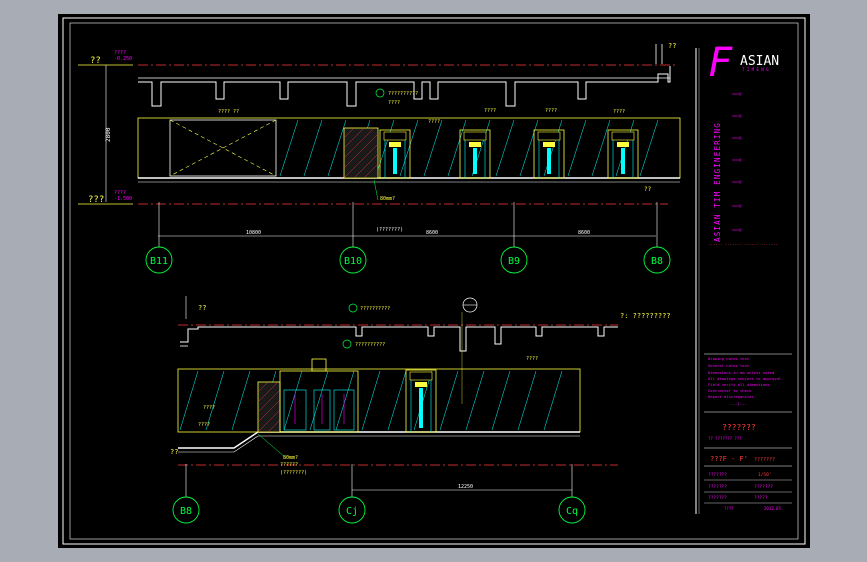  What do you see at coordinates (389, 230) in the screenshot?
I see `upper-dim-note: (???????)` at bounding box center [389, 230].